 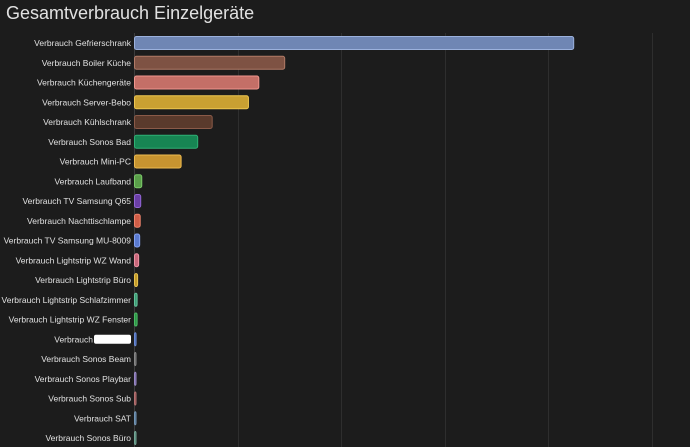 What do you see at coordinates (70, 320) in the screenshot?
I see `category-label: Verbrauch Lightstrip WZ Fenster` at bounding box center [70, 320].